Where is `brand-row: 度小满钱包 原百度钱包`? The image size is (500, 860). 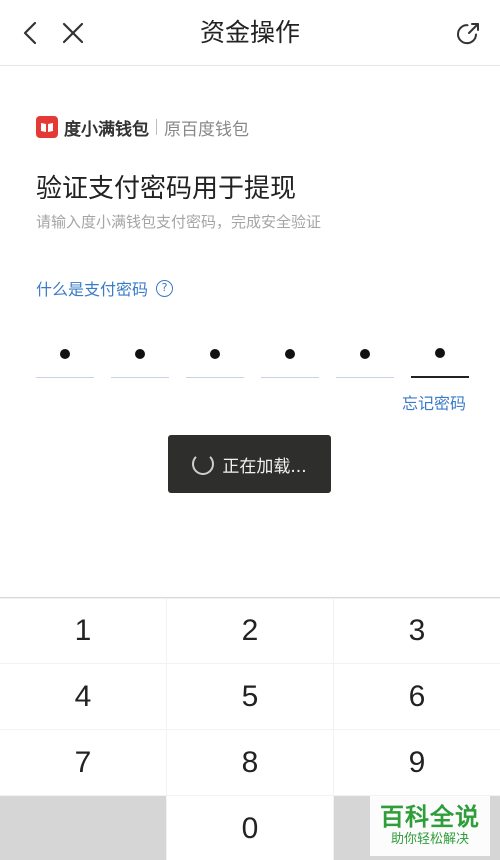 brand-row: 度小满钱包 原百度钱包 is located at coordinates (142, 127).